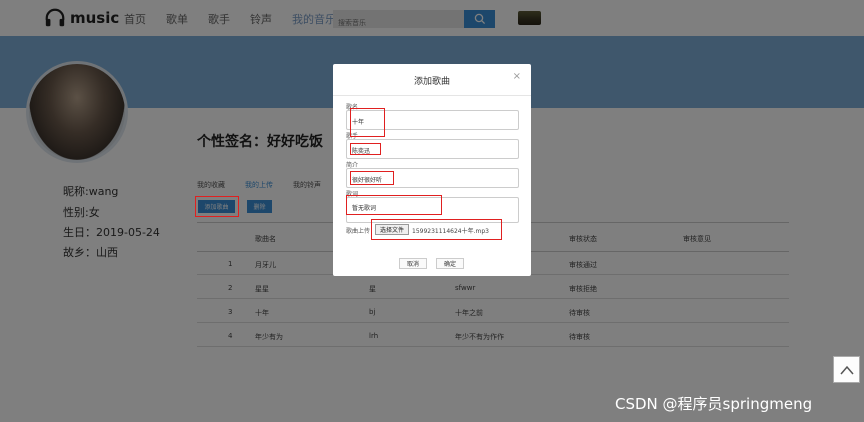  What do you see at coordinates (358, 231) in the screenshot?
I see `upload-label: 歌曲上传` at bounding box center [358, 231].